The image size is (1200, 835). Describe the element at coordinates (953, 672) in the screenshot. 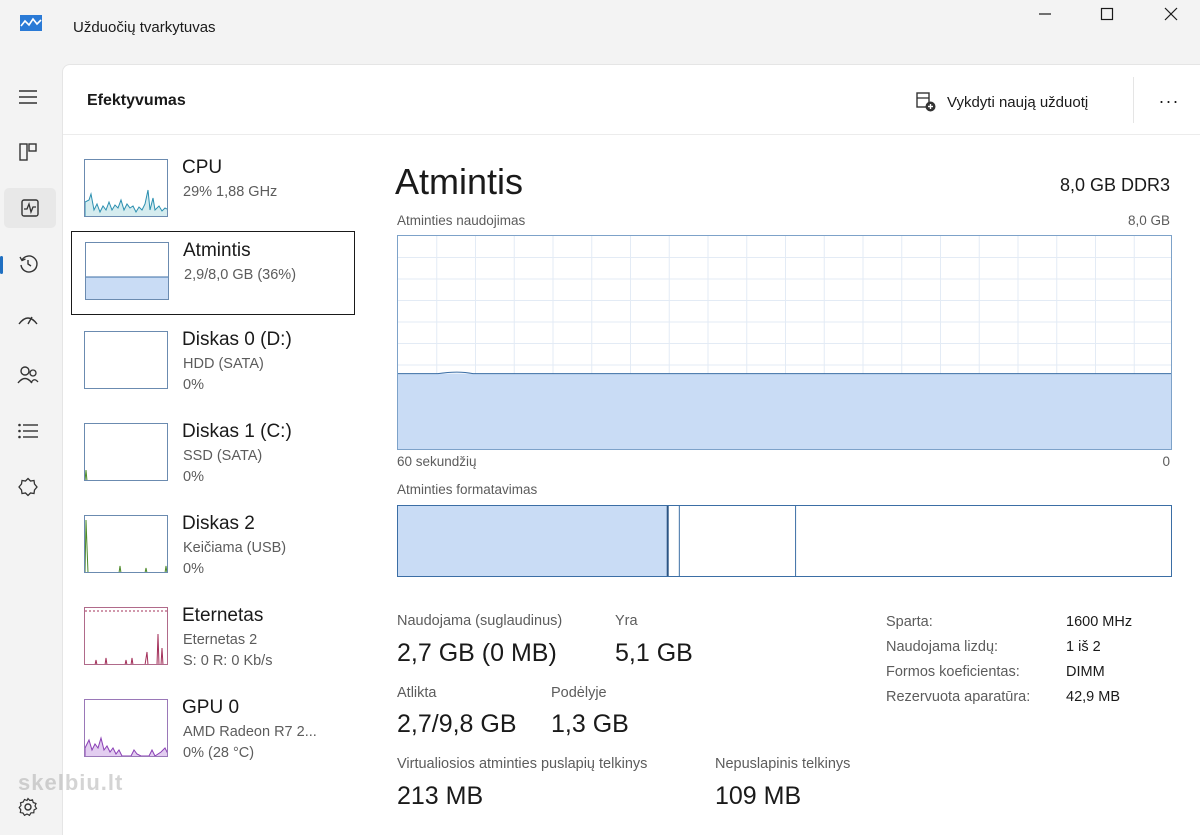

I see `form-factor-key: Formos koeficientas:` at that location.